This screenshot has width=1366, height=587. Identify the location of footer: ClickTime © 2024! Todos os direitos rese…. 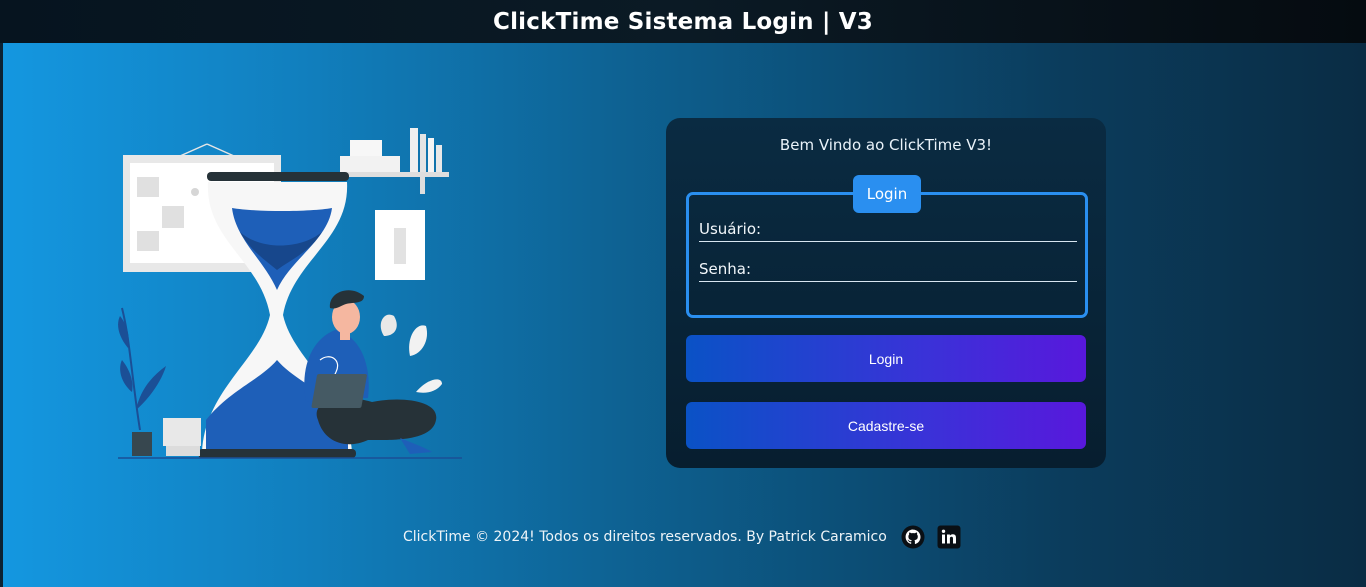
(682, 537).